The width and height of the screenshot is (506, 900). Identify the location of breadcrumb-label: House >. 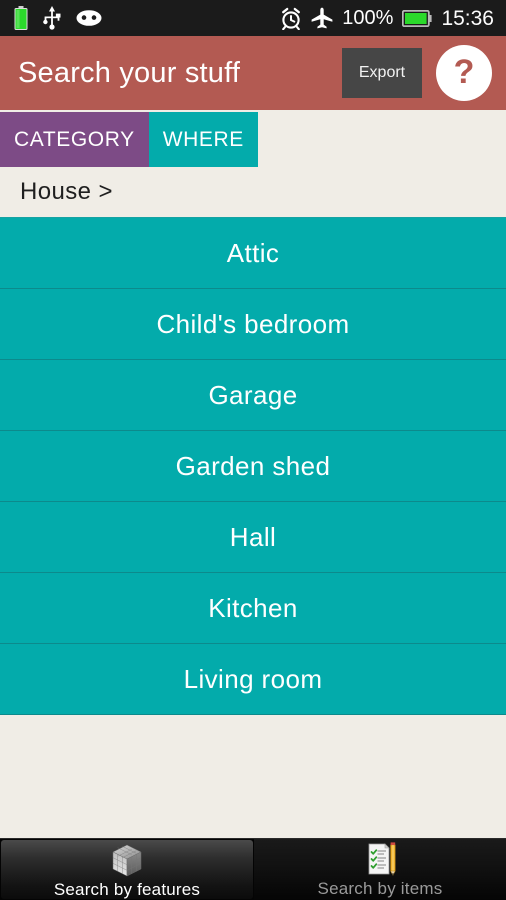
(66, 192).